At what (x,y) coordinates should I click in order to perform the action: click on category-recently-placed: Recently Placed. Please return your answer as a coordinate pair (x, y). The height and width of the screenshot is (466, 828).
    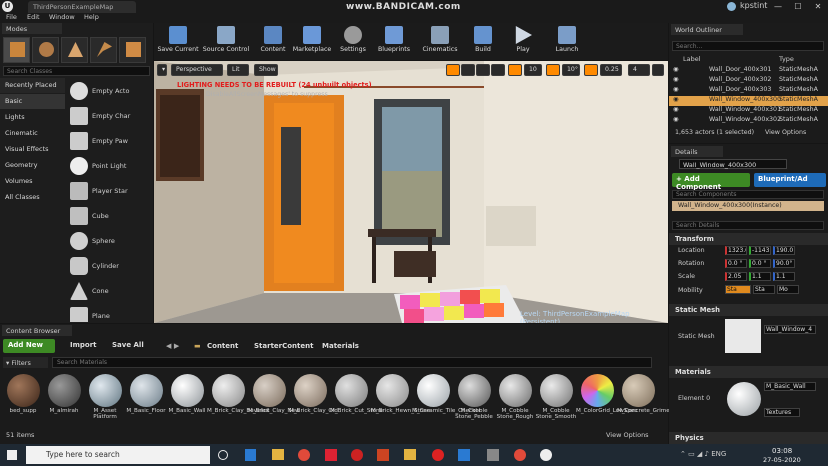
    Looking at the image, I should click on (32, 85).